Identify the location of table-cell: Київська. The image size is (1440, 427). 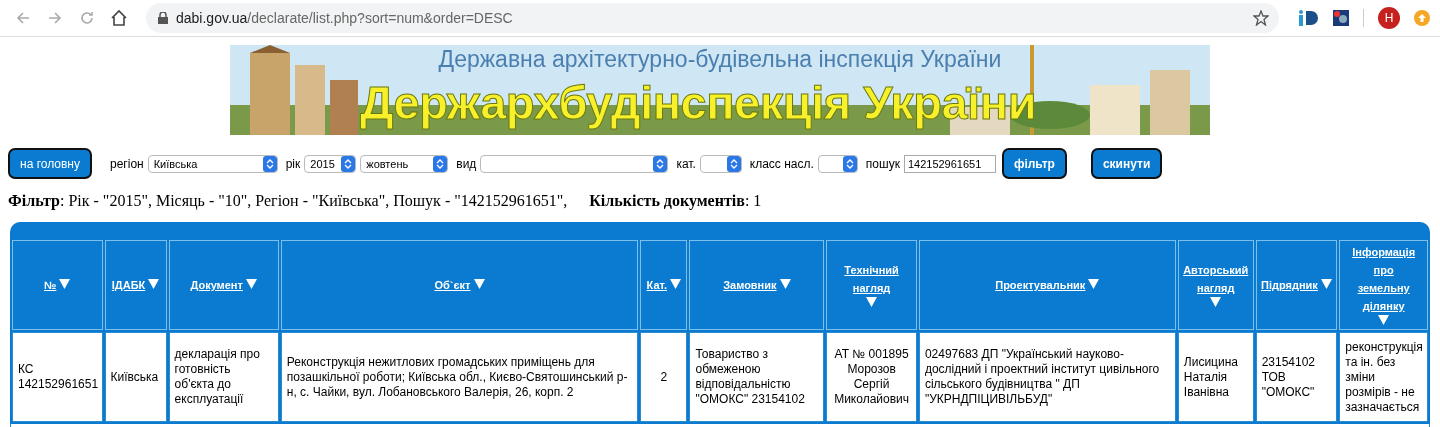
(135, 377).